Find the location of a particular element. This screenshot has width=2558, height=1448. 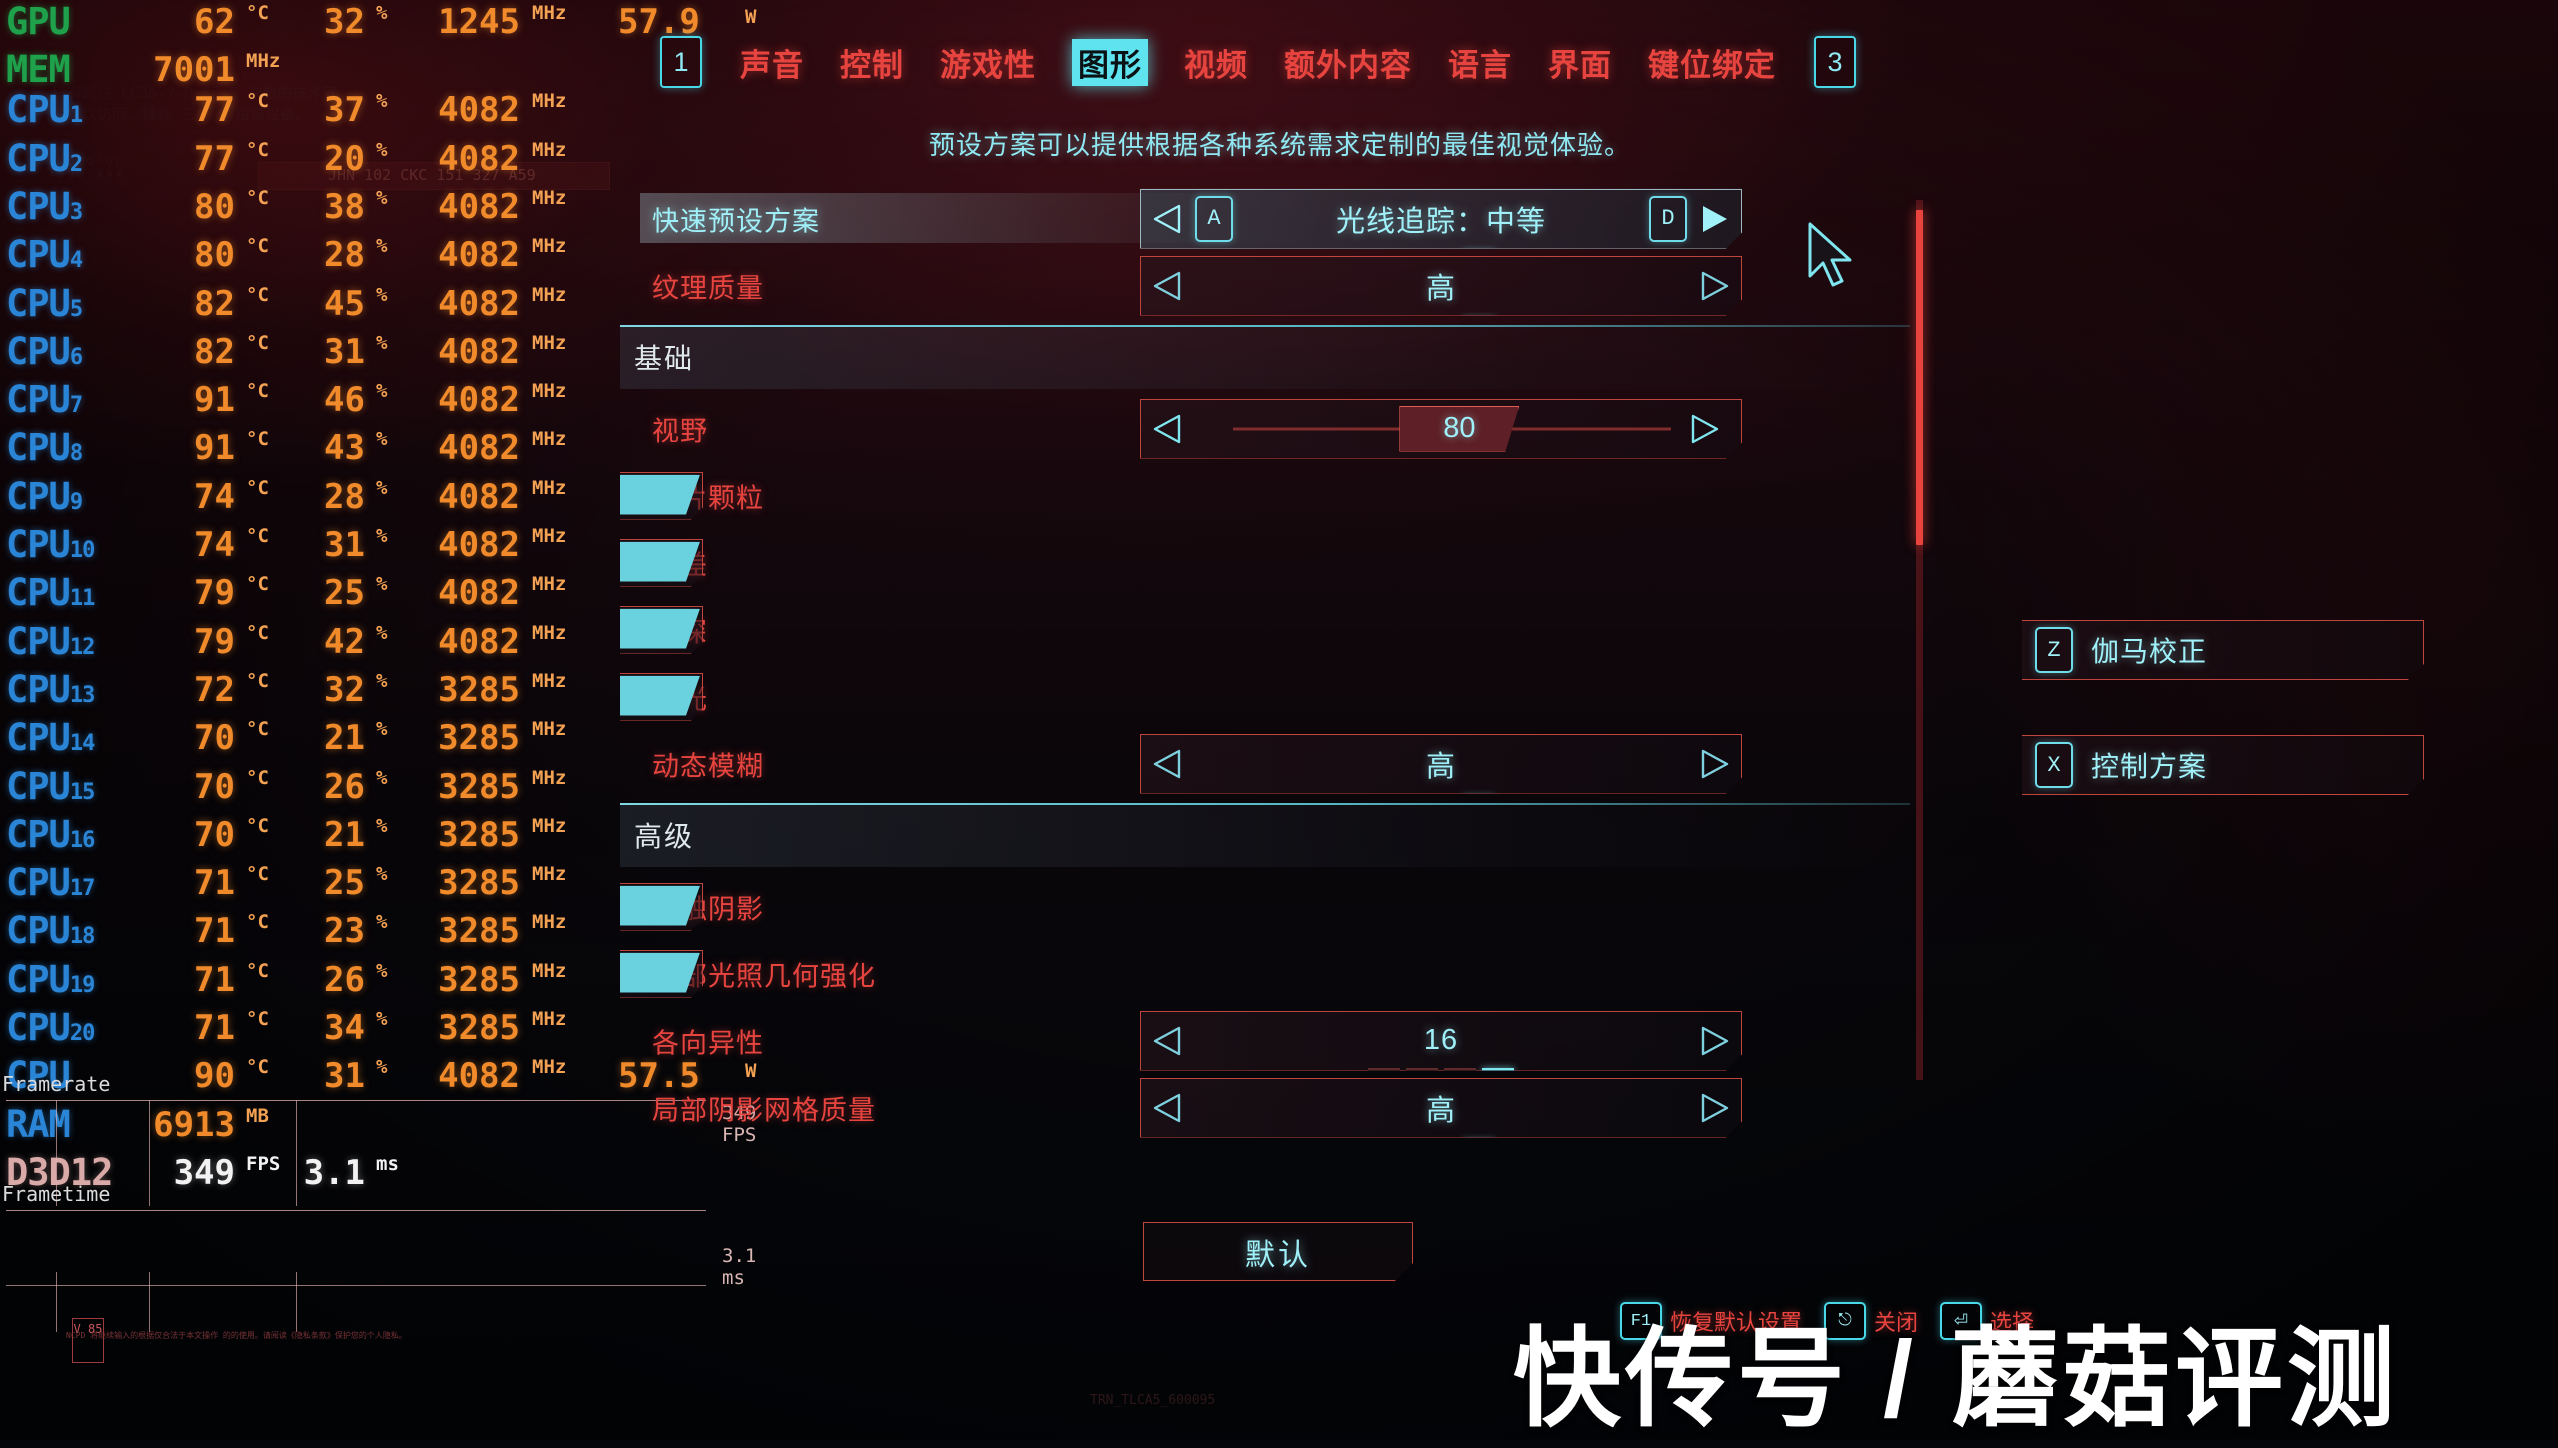

stepper-tick is located at coordinates (1441, 1140).